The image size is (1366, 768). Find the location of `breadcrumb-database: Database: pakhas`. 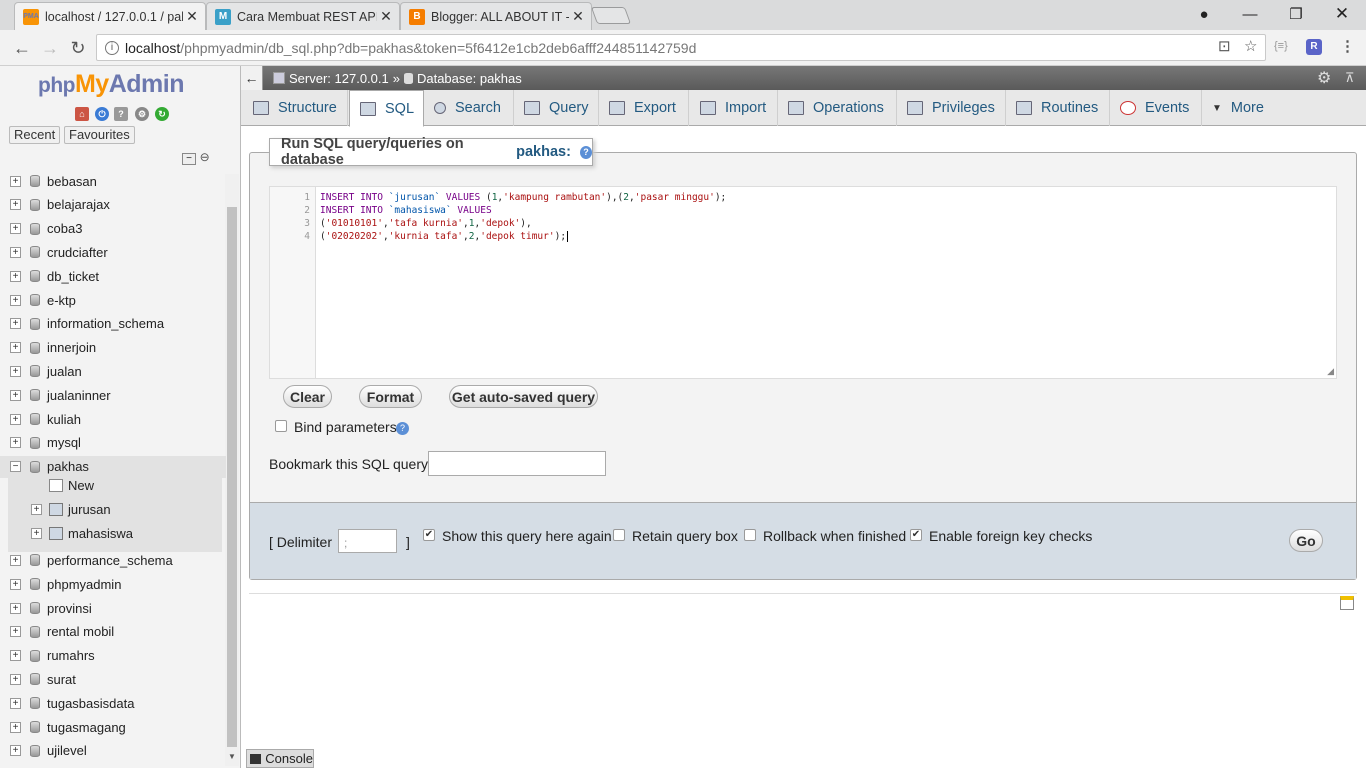

breadcrumb-database: Database: pakhas is located at coordinates (469, 78).